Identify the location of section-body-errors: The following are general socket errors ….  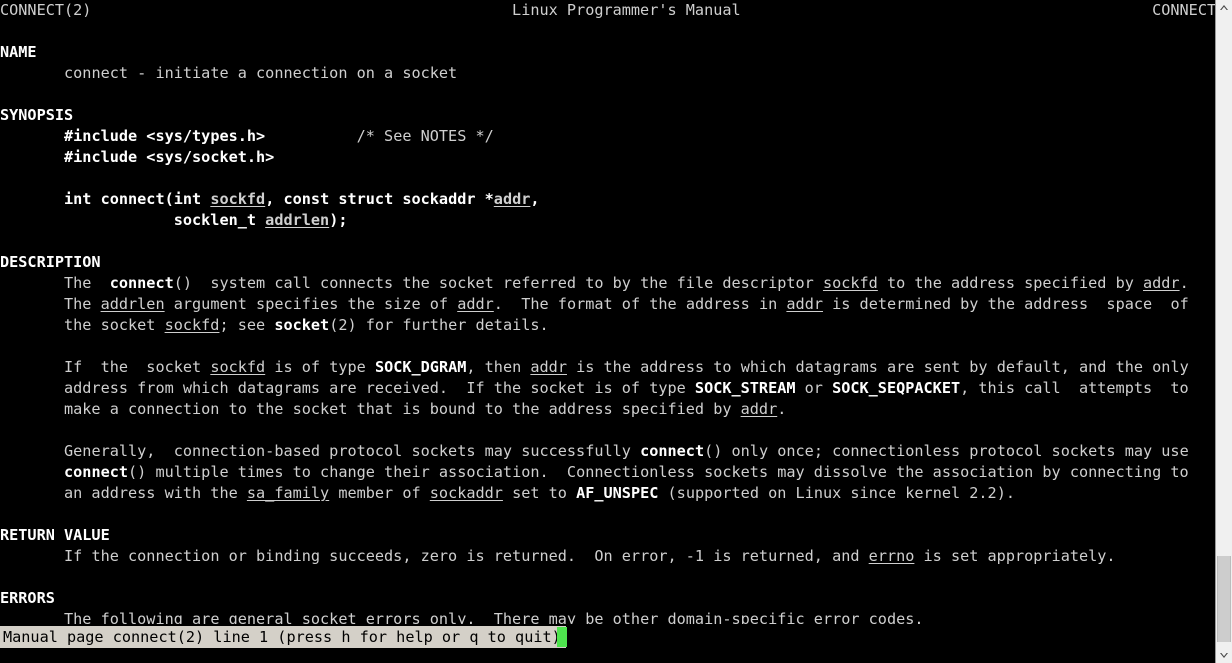
(494, 617).